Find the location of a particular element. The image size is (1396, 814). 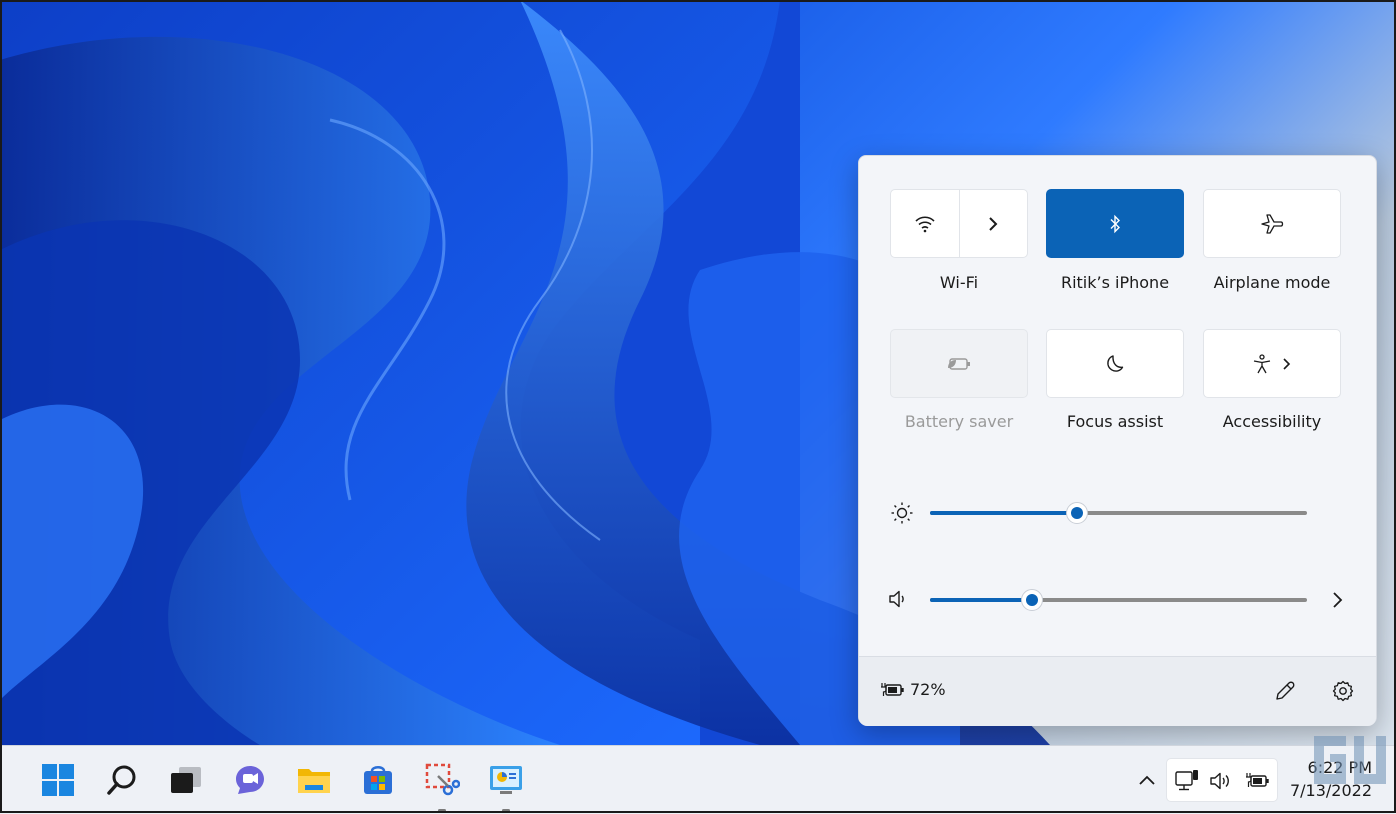

snipping-tool-button is located at coordinates (442, 786).